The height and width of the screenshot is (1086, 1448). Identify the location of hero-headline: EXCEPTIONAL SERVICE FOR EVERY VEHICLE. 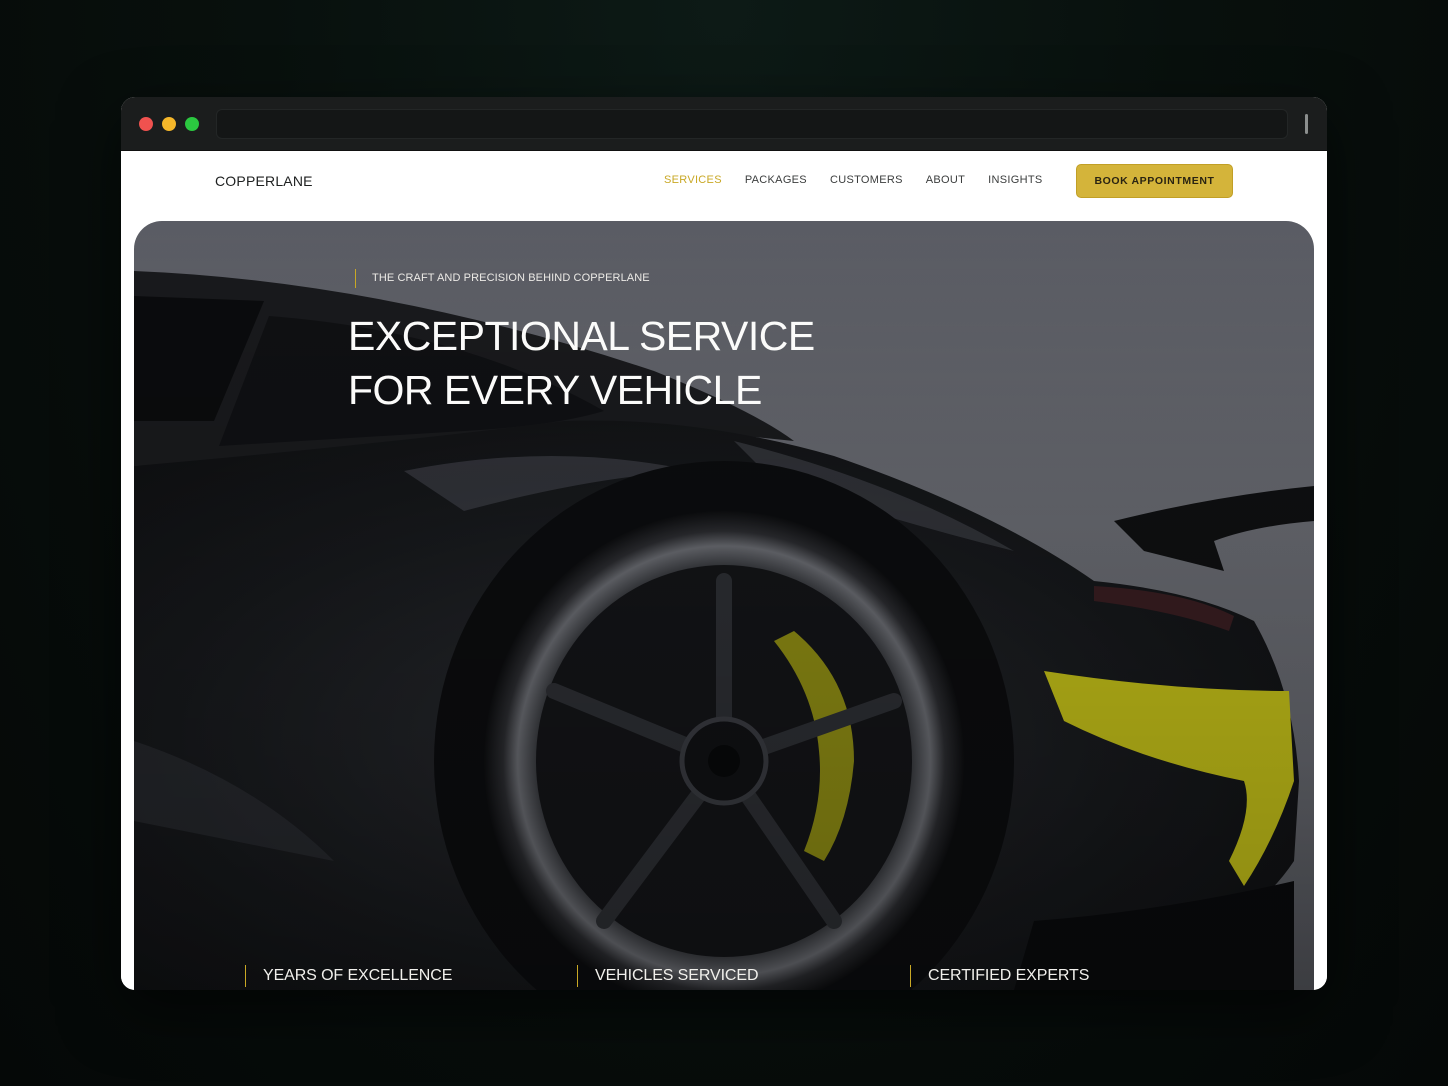
(628, 363).